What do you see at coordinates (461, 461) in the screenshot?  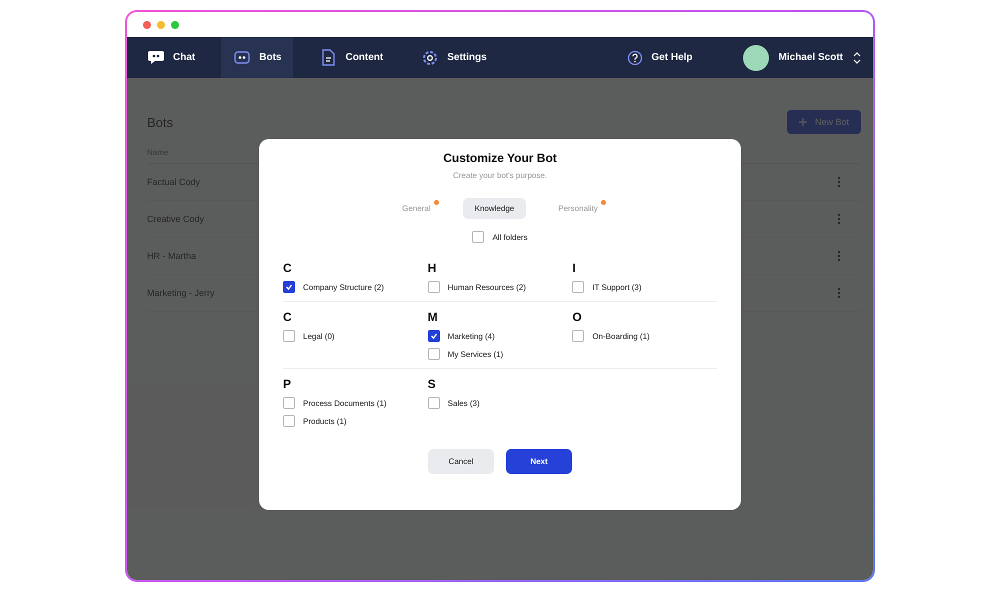 I see `cancel-button: Cancel` at bounding box center [461, 461].